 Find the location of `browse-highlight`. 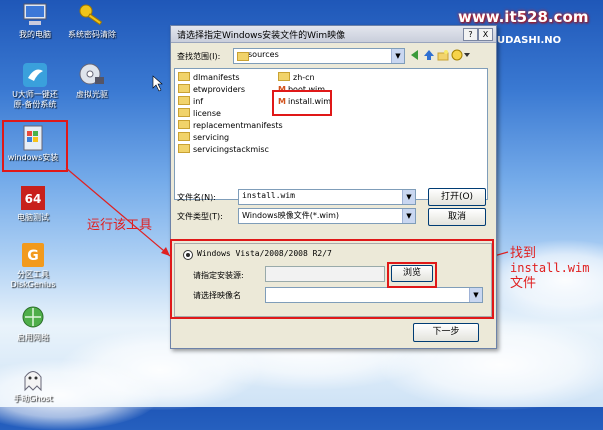

browse-highlight is located at coordinates (412, 275).